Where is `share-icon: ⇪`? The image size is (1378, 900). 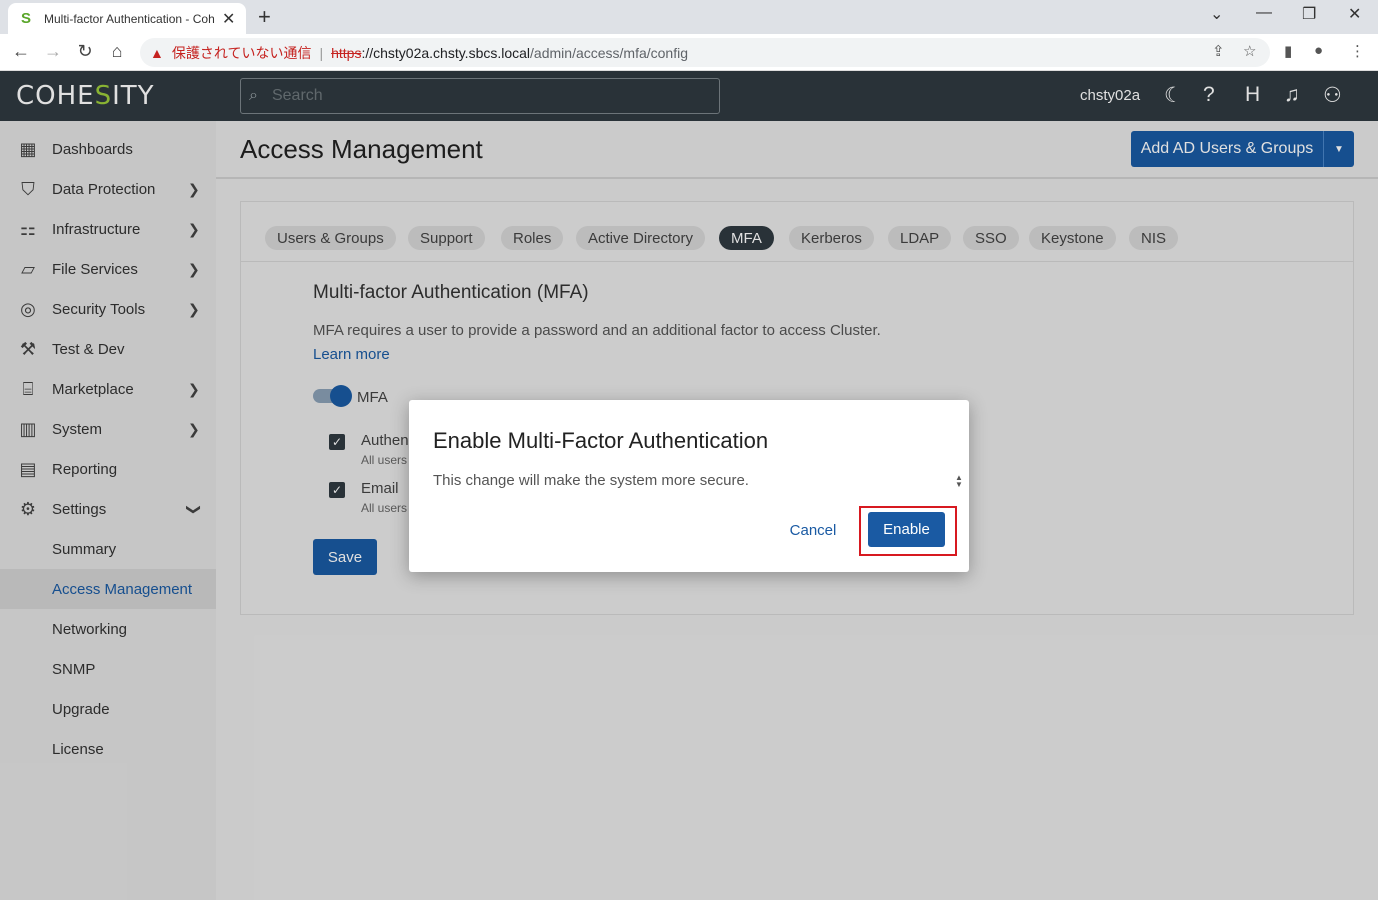
share-icon: ⇪ is located at coordinates (1218, 51).